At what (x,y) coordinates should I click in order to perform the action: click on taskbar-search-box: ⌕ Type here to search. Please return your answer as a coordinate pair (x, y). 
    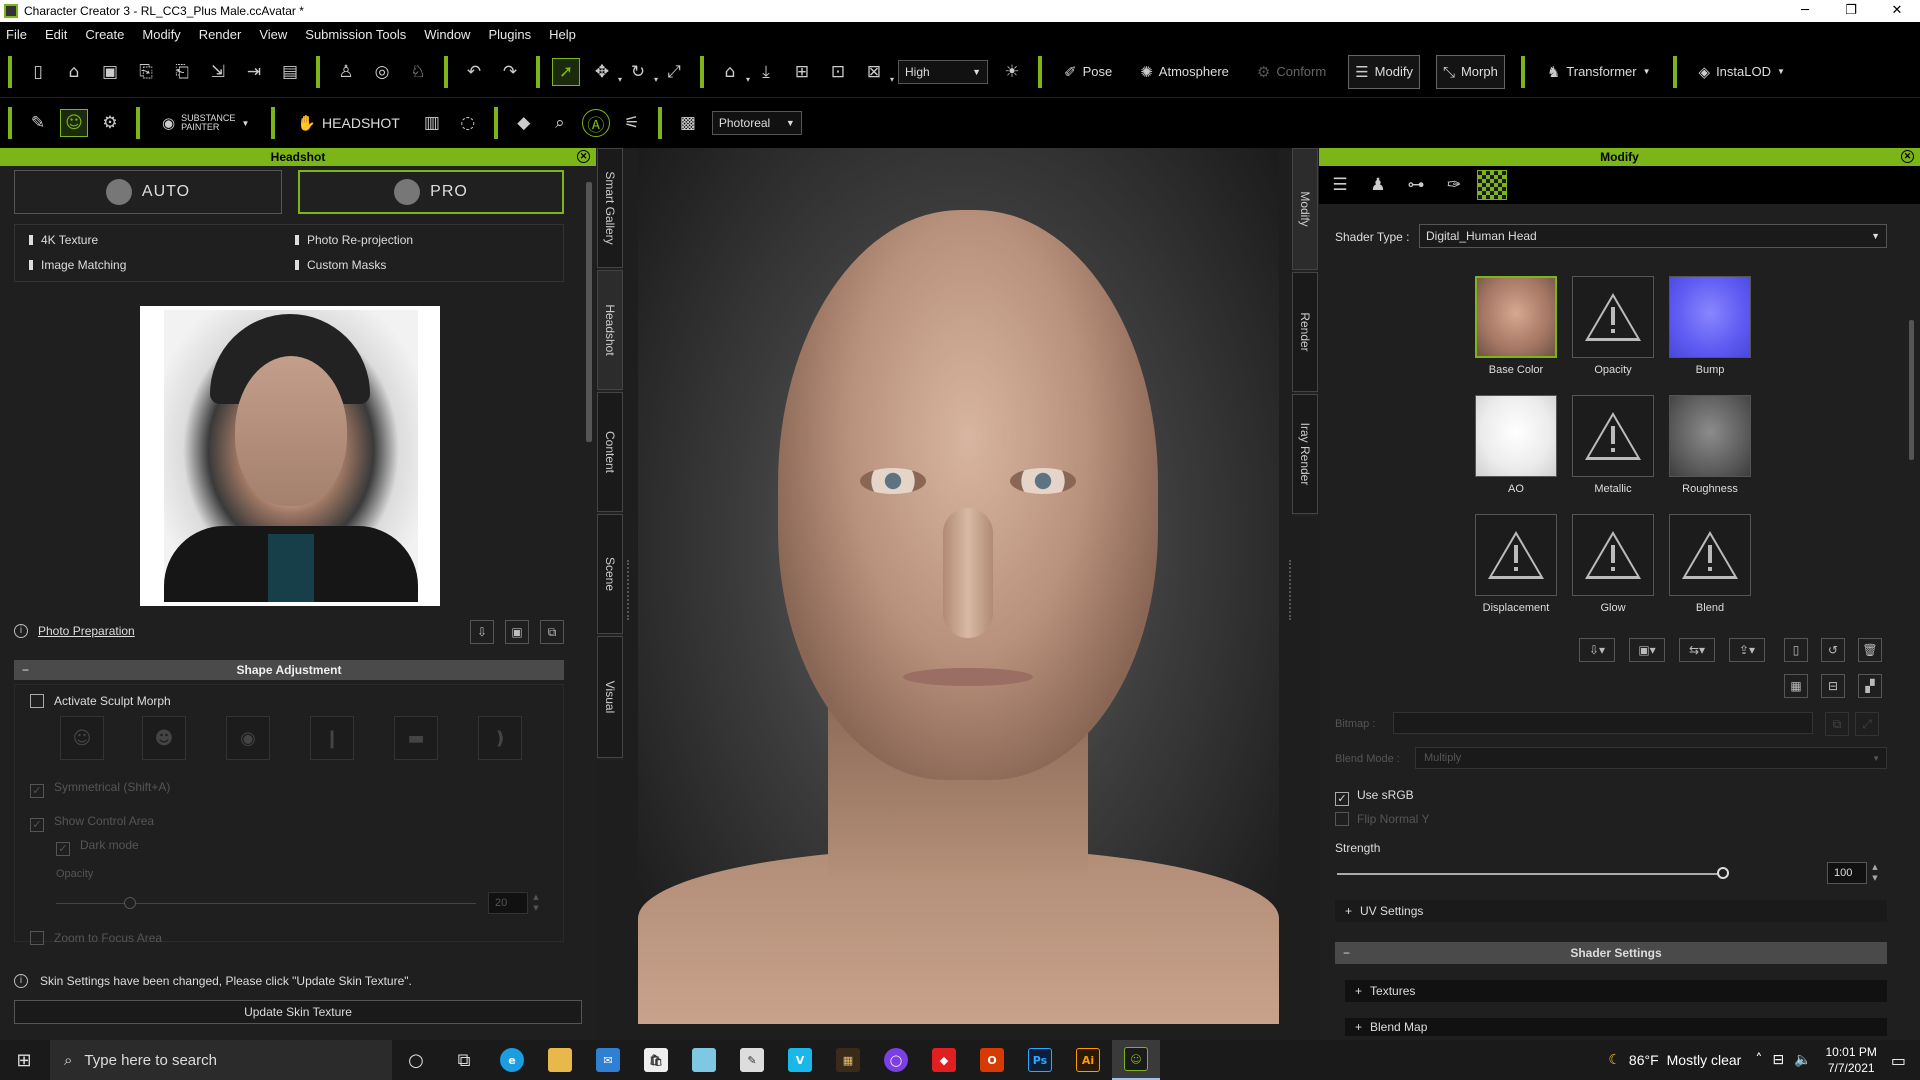
    Looking at the image, I should click on (221, 1060).